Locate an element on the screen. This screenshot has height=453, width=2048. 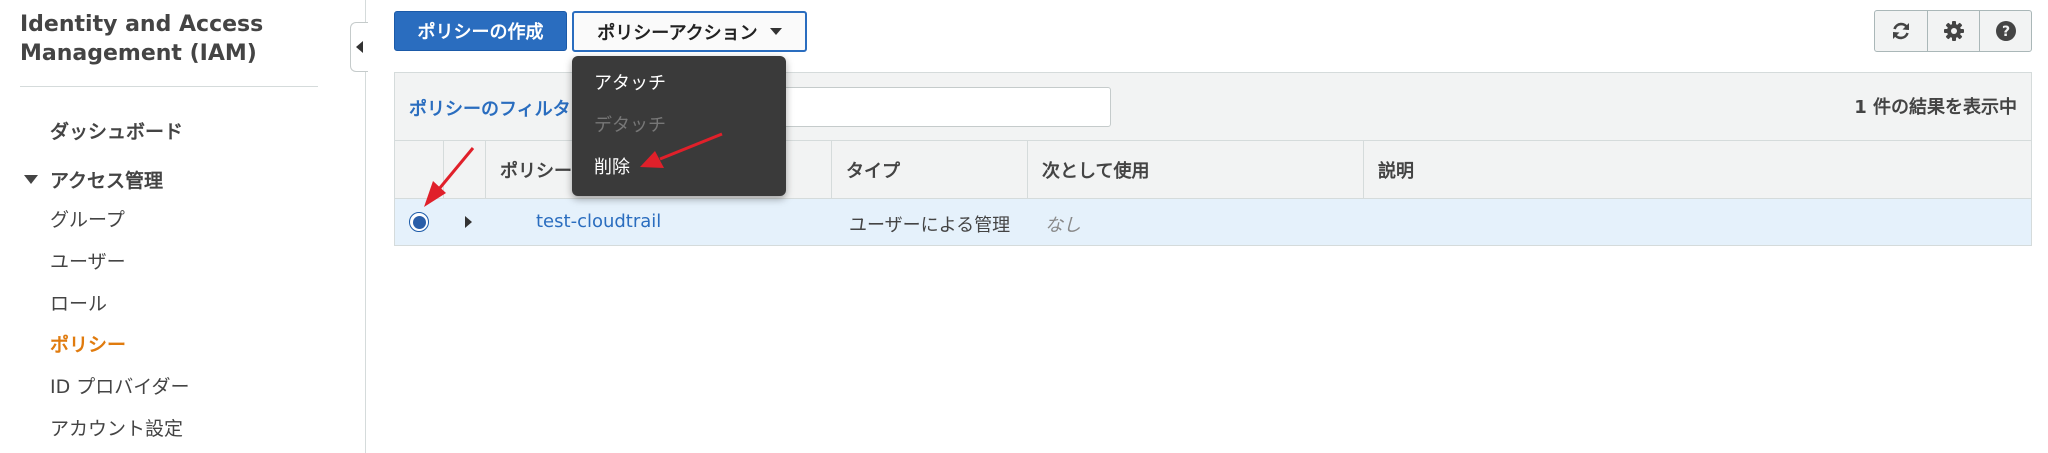
toolbar-icon-group: ? is located at coordinates (1953, 31).